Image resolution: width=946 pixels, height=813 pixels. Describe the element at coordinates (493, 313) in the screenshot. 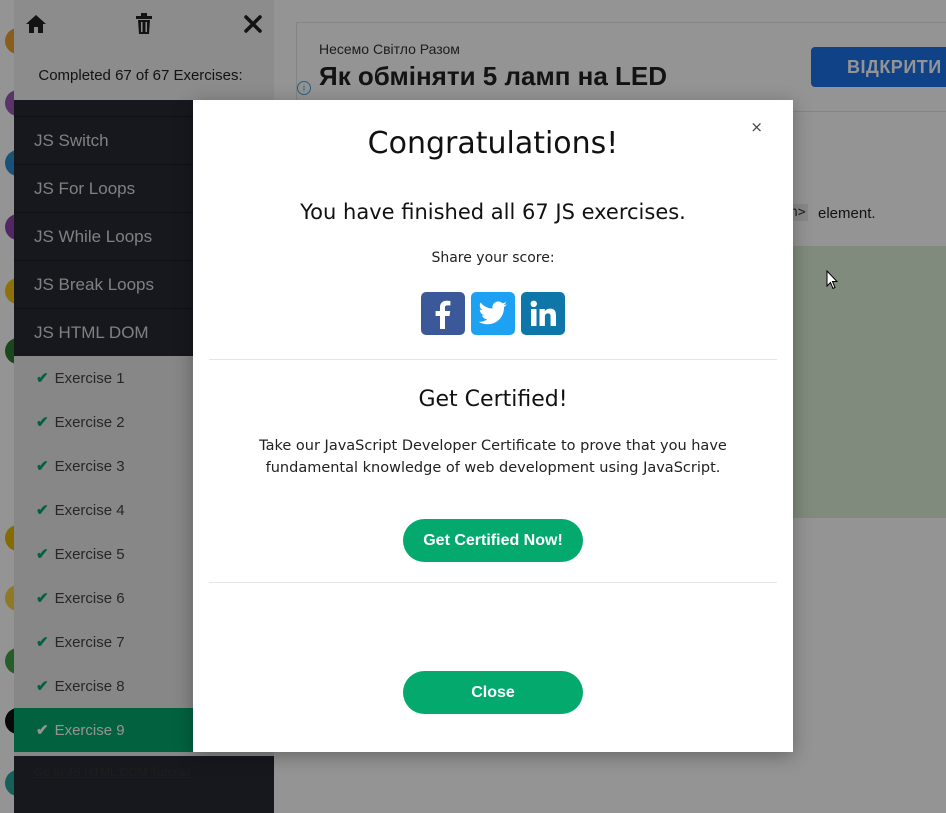

I see `twitter-icon` at that location.